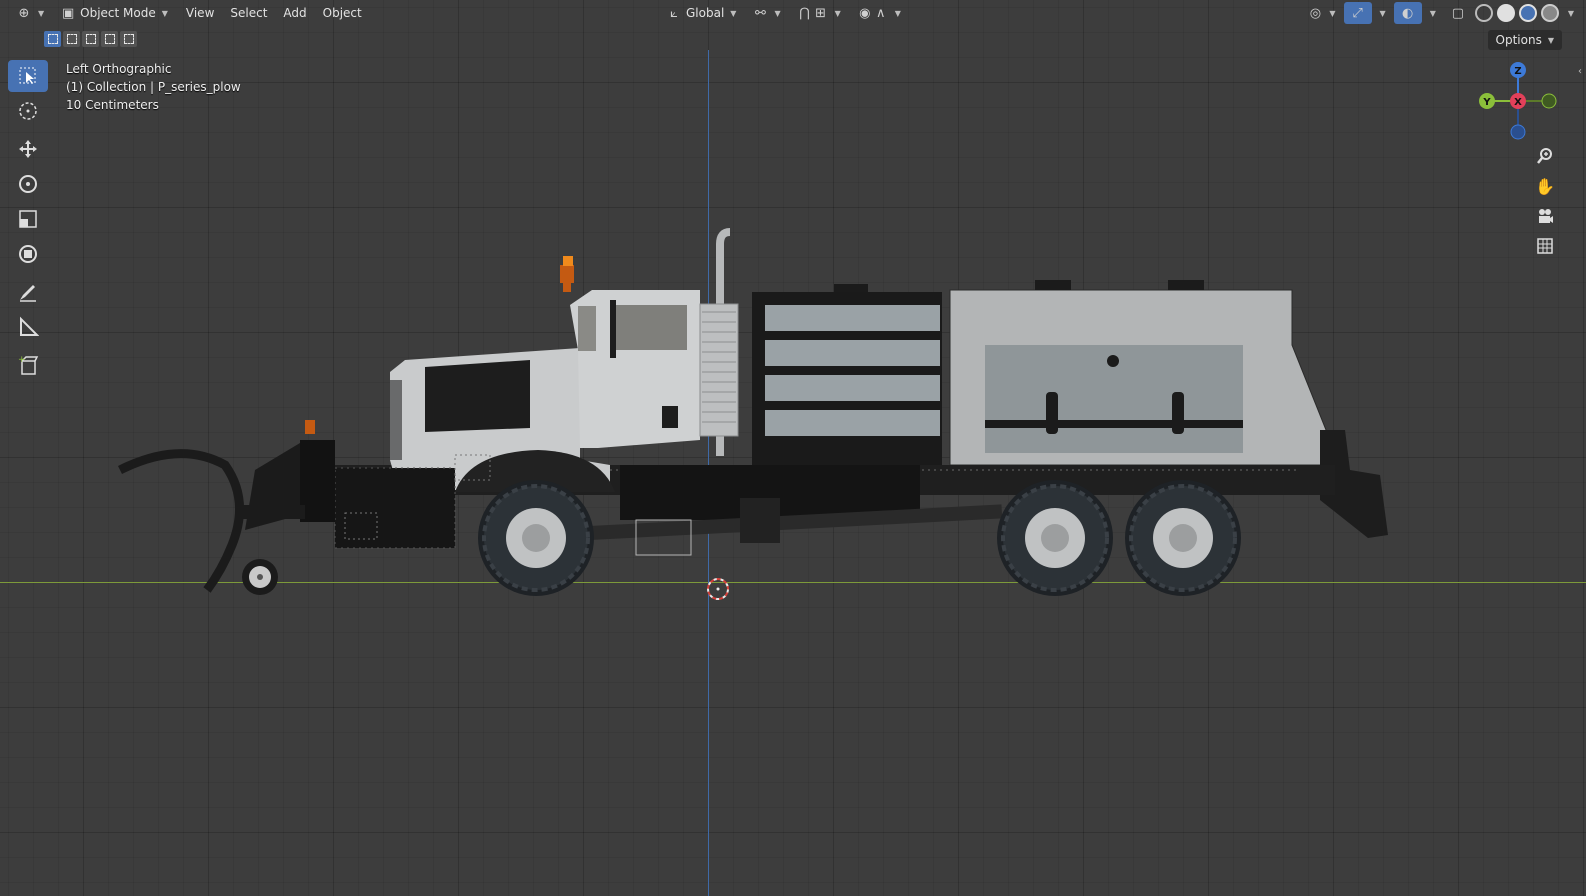 The height and width of the screenshot is (896, 1586). Describe the element at coordinates (1483, 13) in the screenshot. I see `wireframe-shading-button` at that location.